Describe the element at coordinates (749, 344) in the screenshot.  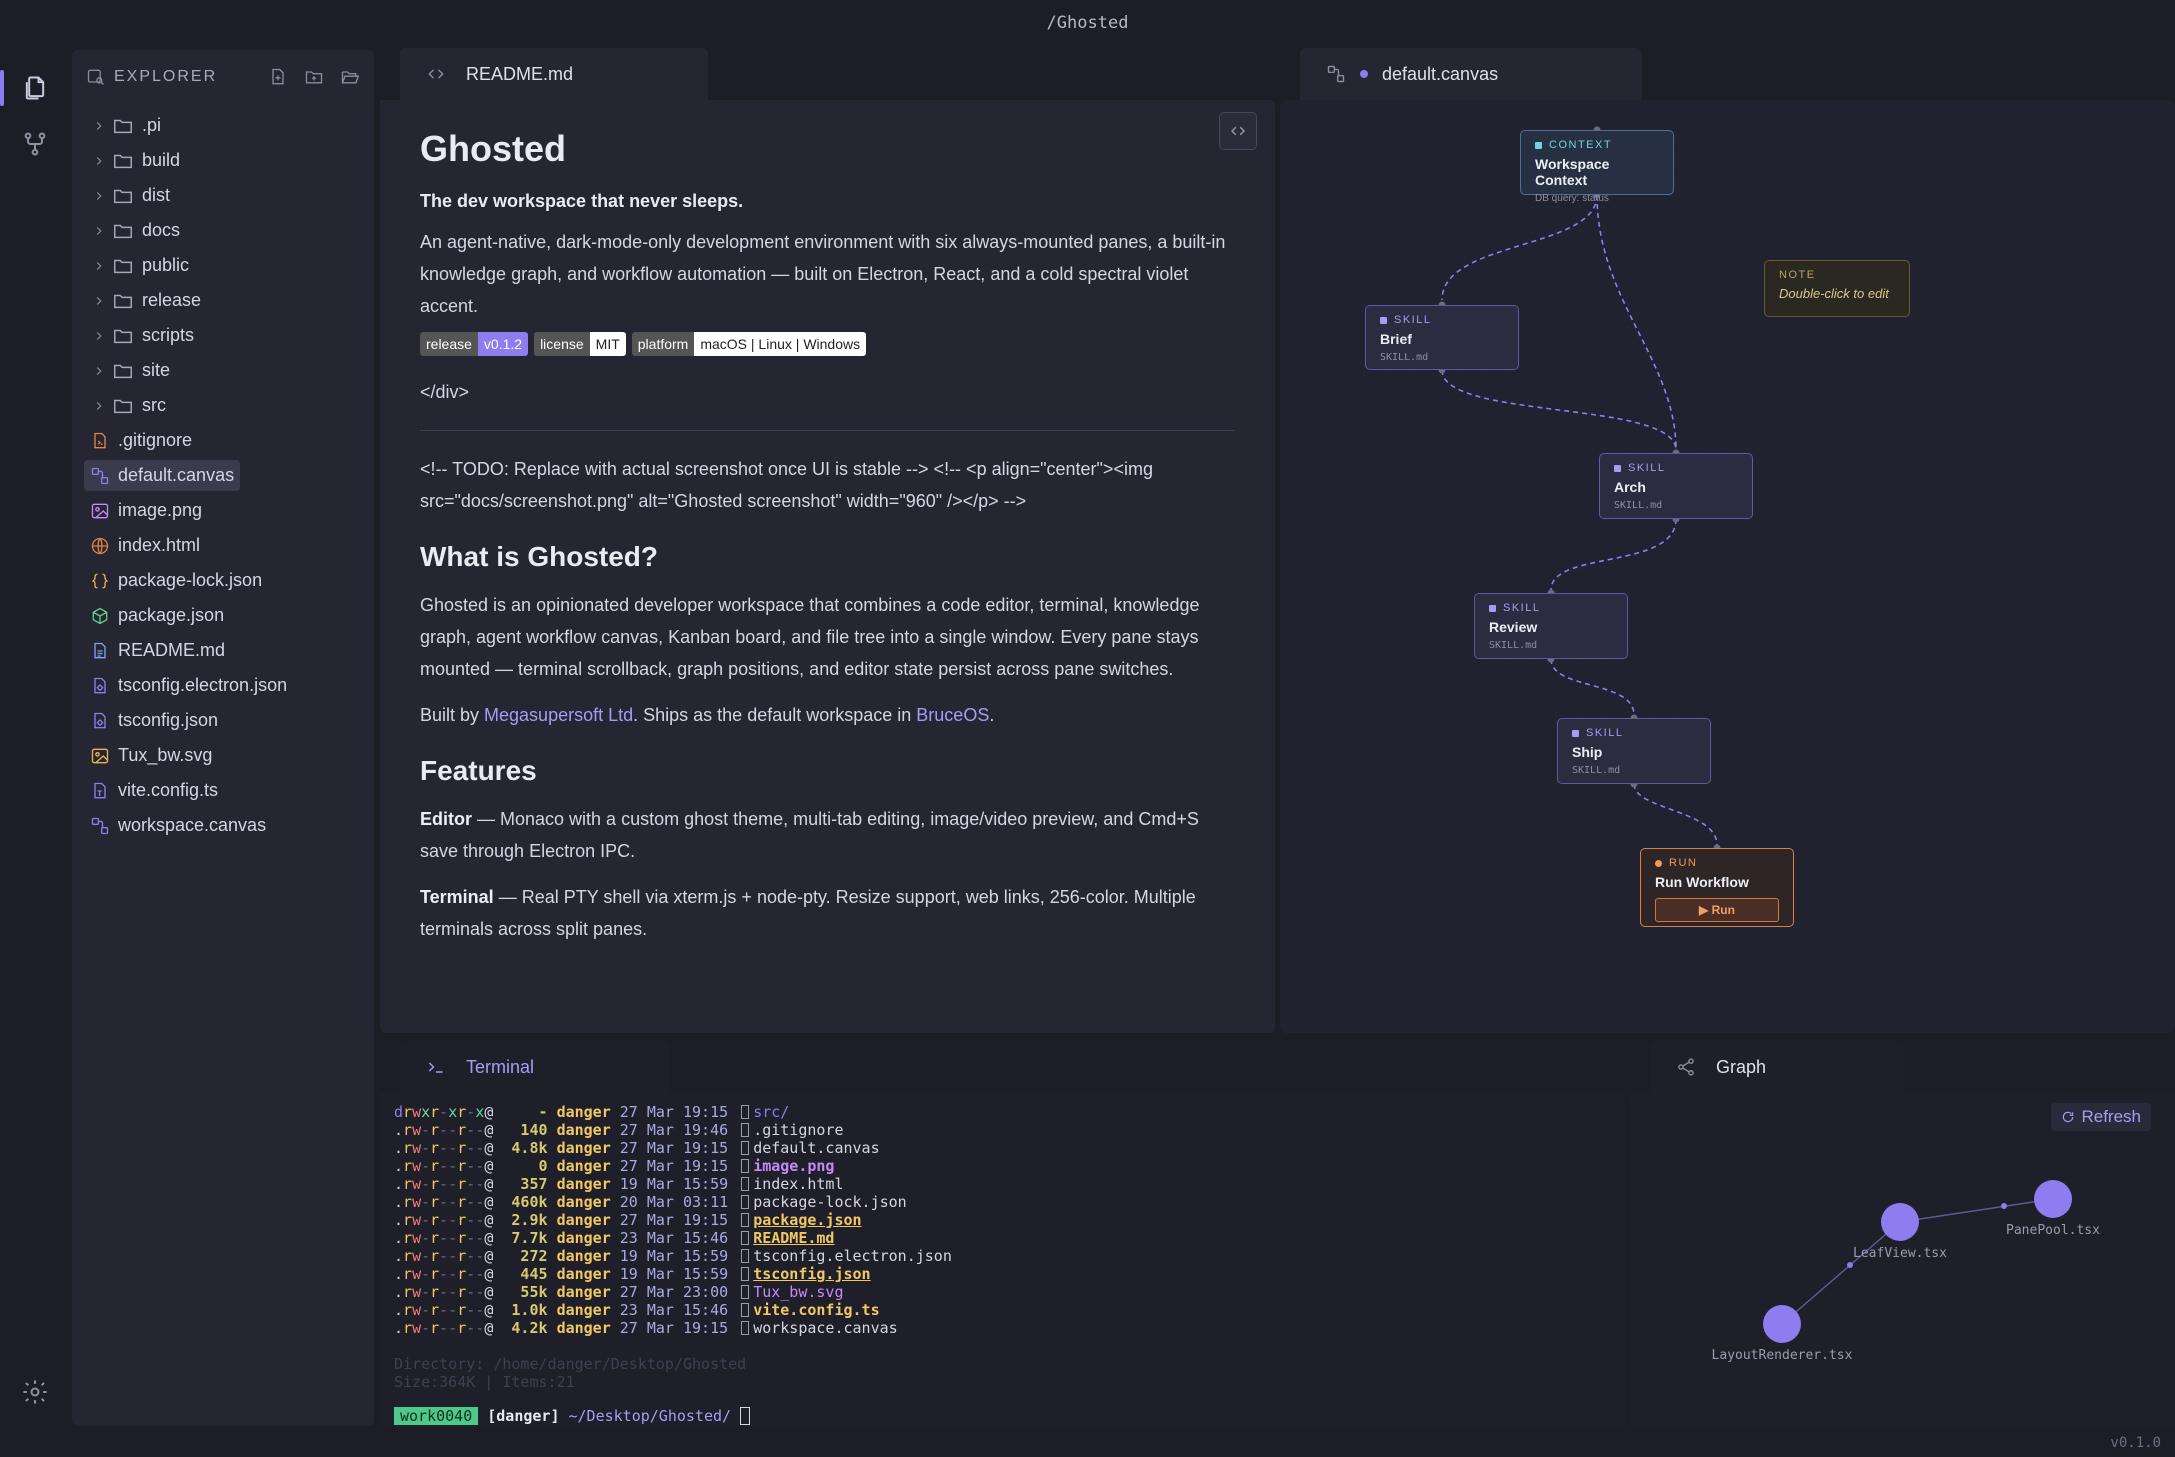
I see `badge-platform: platform macOS | Linux | Windows` at that location.